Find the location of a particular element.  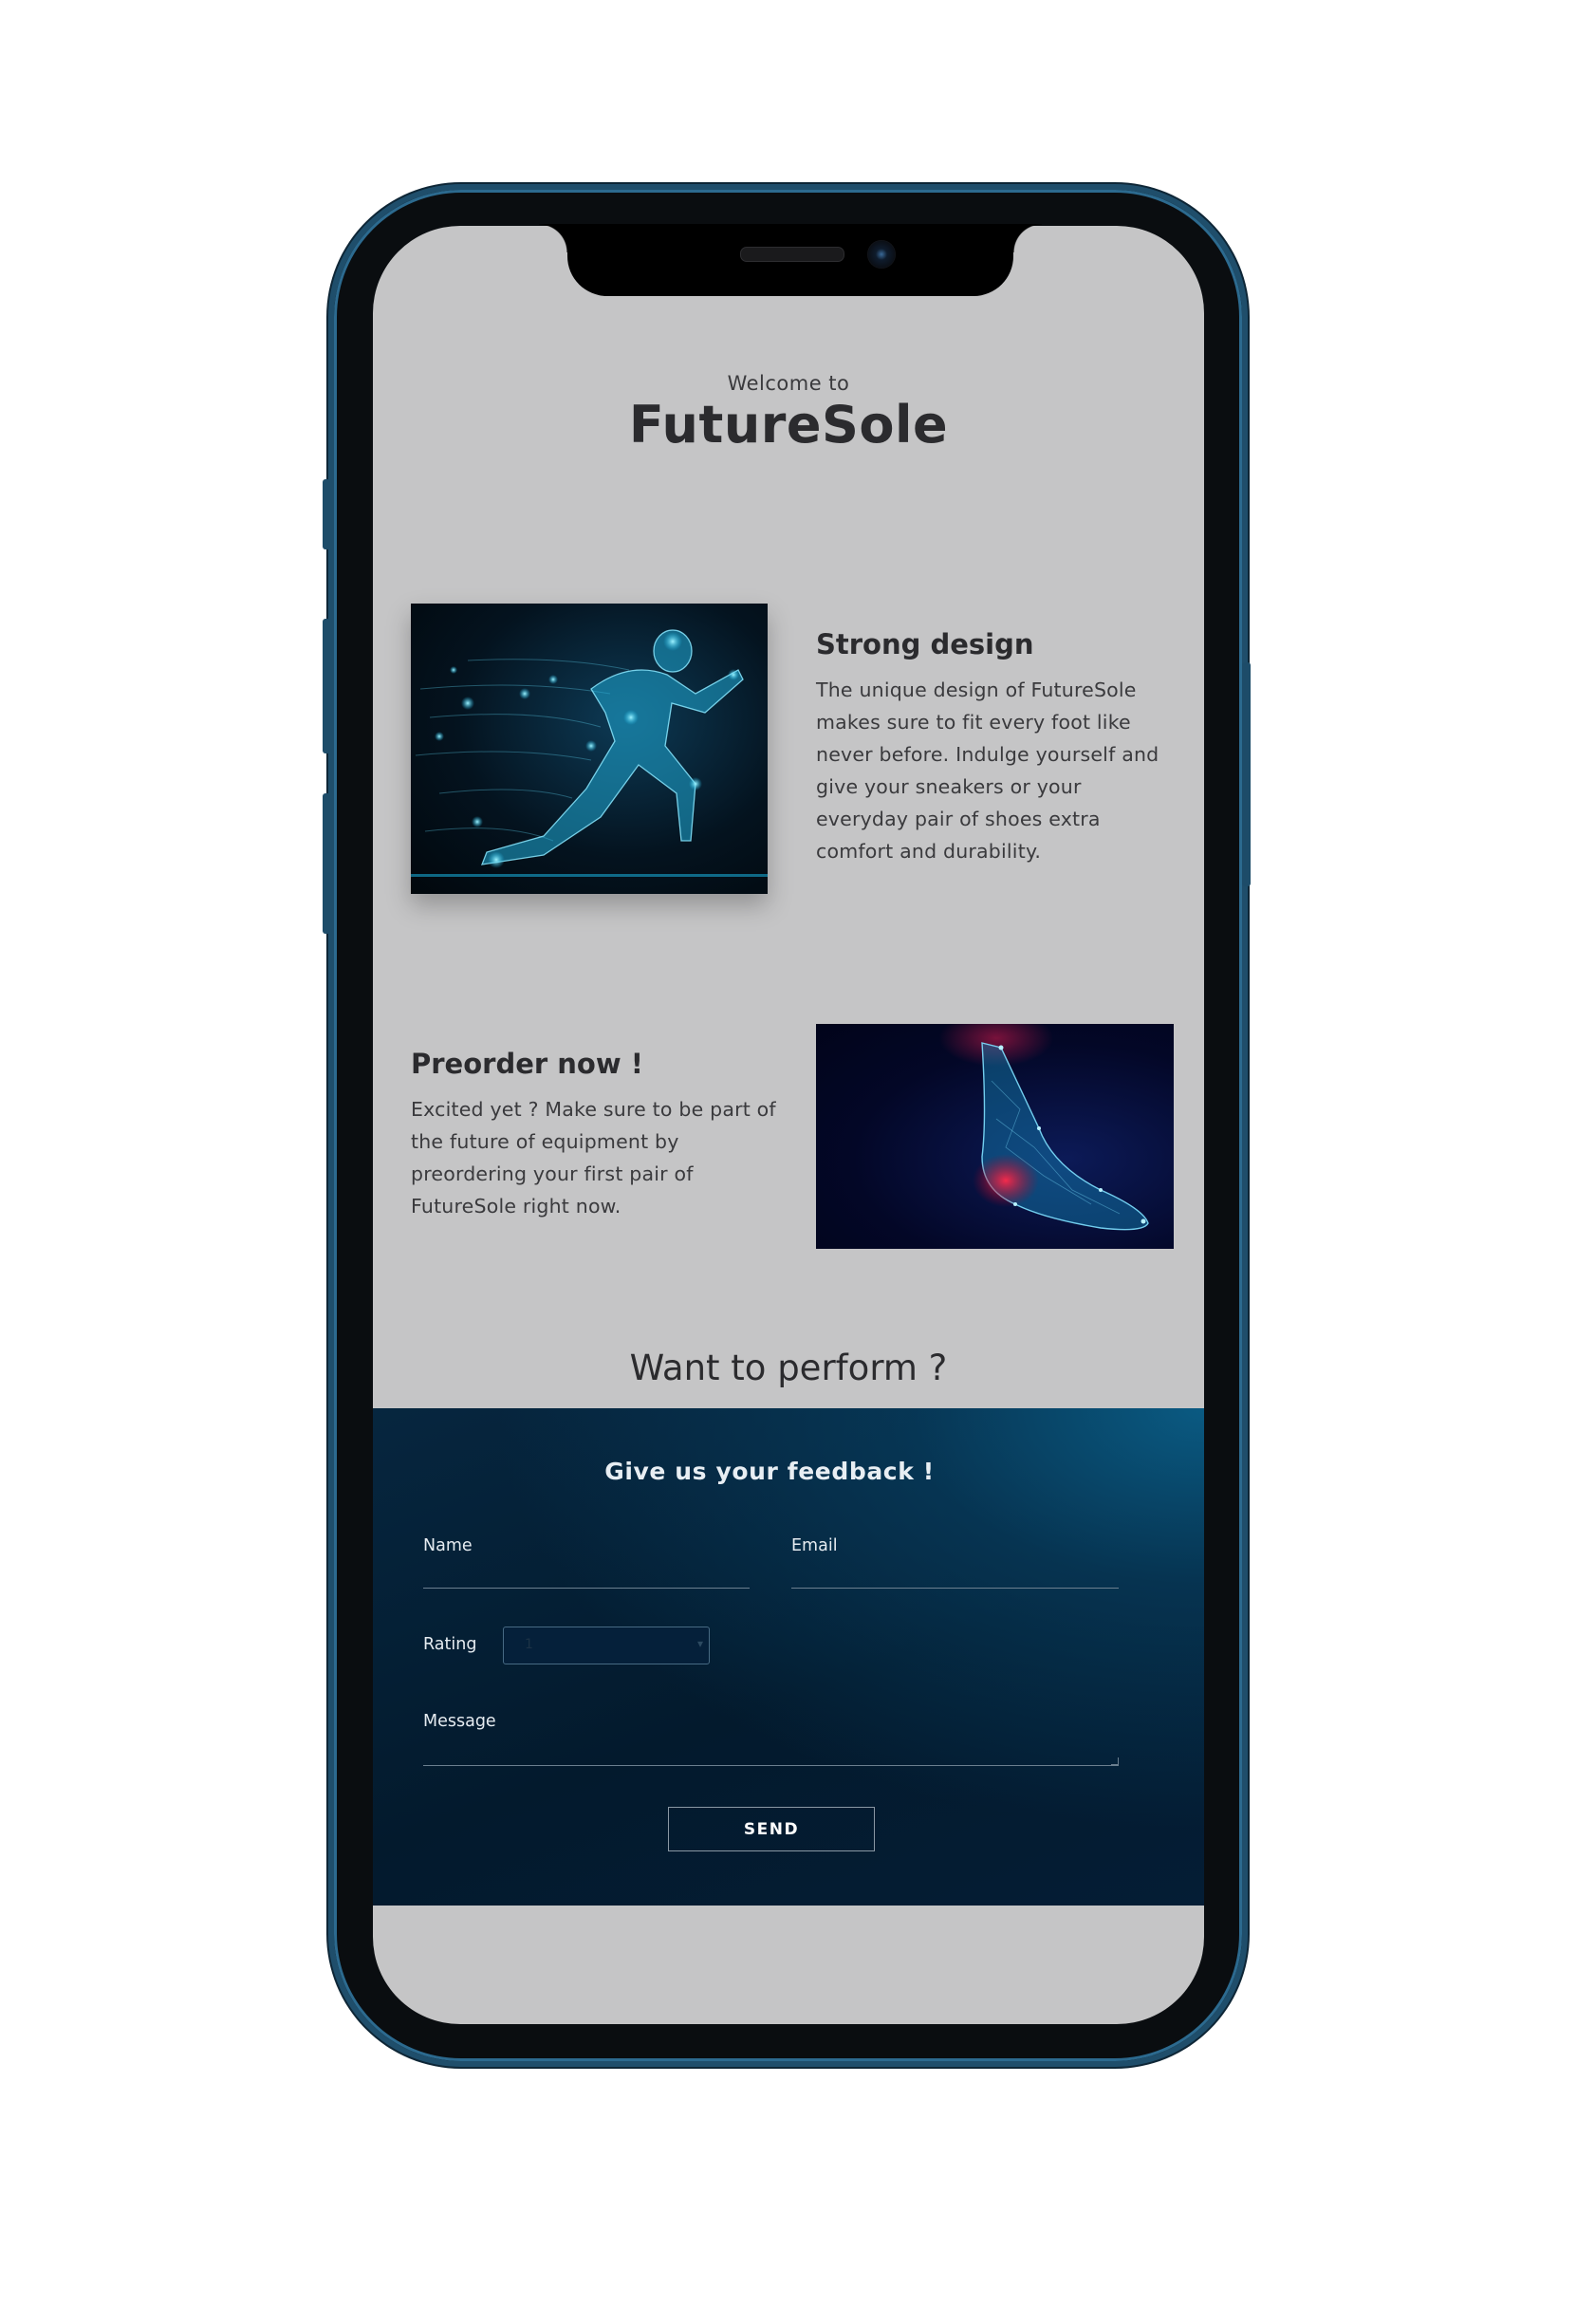

name-field is located at coordinates (586, 1589).